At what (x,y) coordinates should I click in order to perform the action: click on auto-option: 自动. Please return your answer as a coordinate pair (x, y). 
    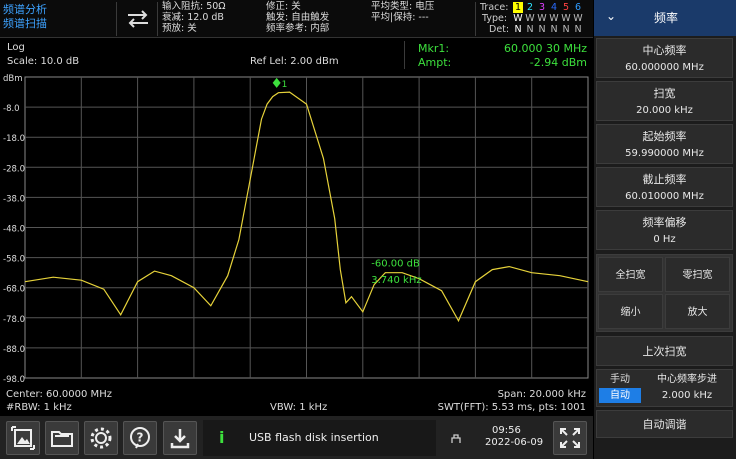
    Looking at the image, I should click on (620, 395).